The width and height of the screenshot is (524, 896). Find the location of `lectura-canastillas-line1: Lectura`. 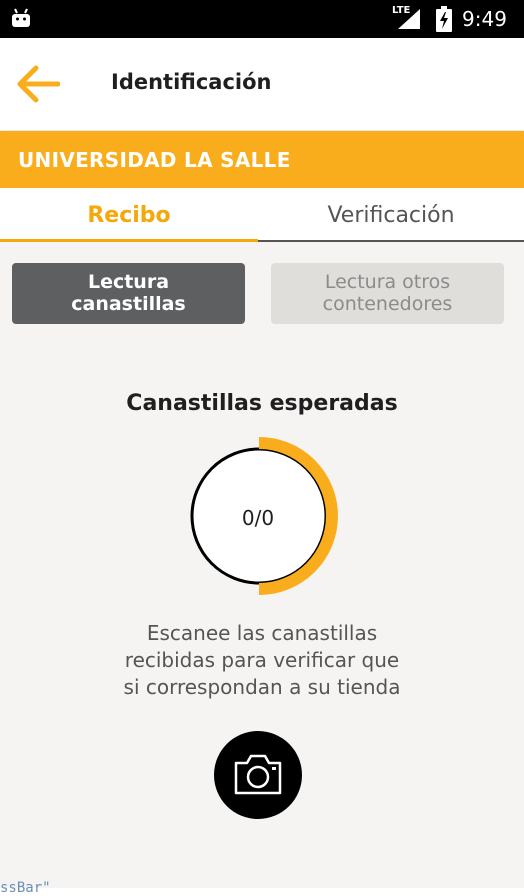

lectura-canastillas-line1: Lectura is located at coordinates (128, 282).